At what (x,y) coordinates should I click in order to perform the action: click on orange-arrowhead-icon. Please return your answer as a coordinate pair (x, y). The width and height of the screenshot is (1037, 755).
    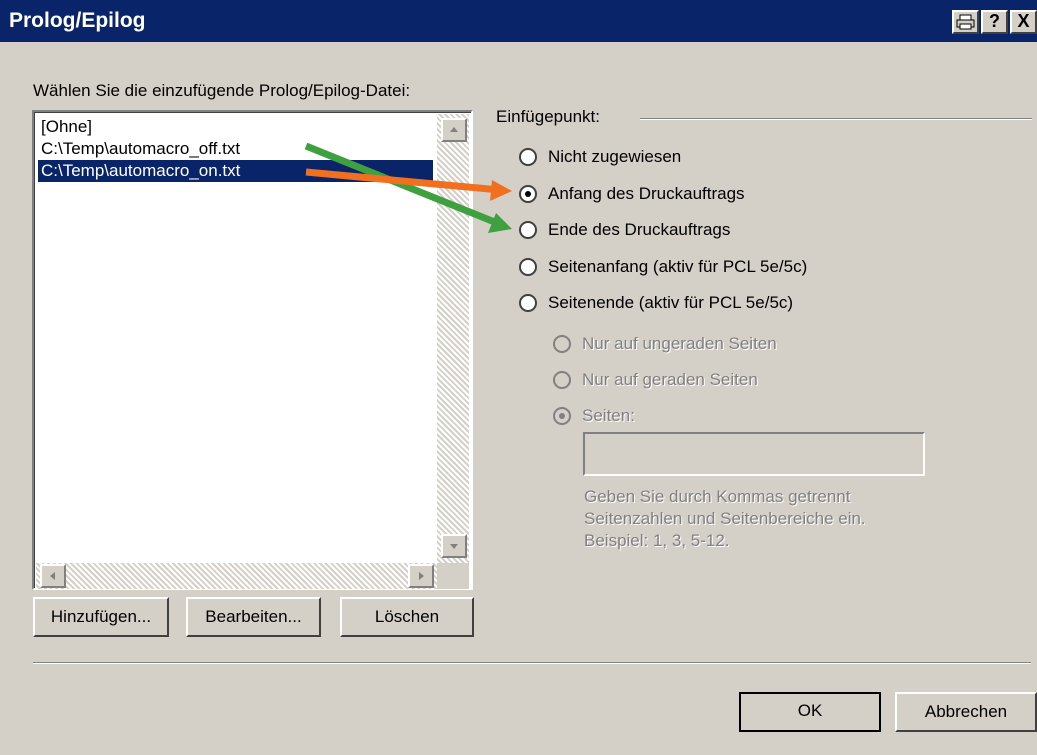
    Looking at the image, I should click on (501, 190).